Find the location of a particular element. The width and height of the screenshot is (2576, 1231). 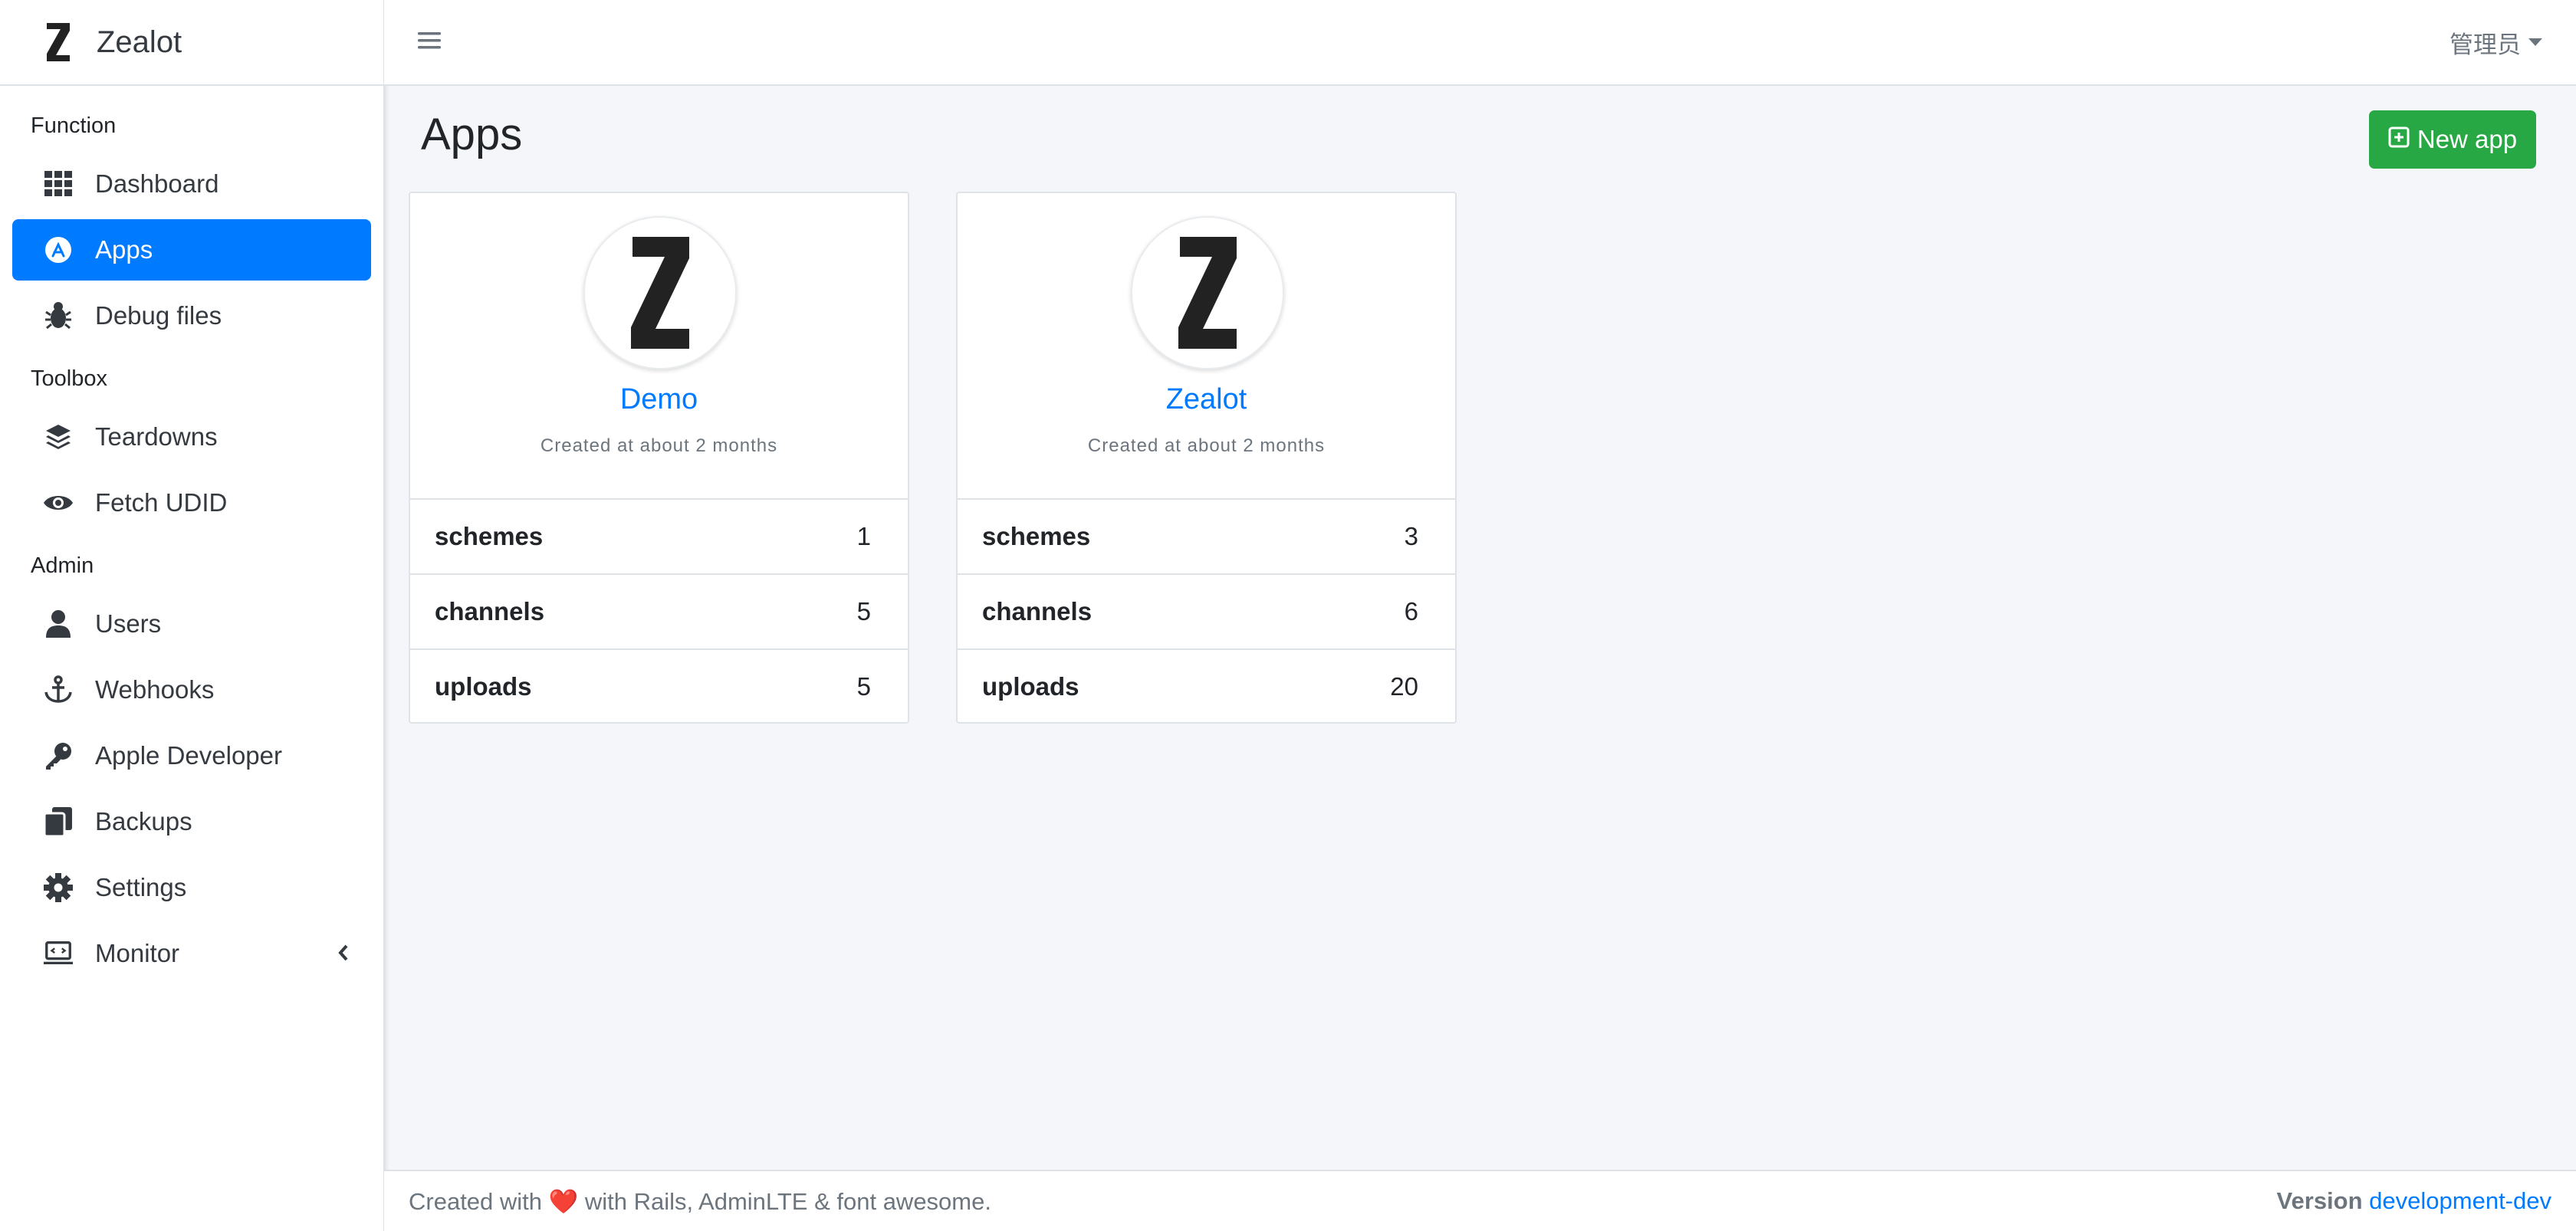

sidebar-item-label: Dashboard is located at coordinates (157, 183).